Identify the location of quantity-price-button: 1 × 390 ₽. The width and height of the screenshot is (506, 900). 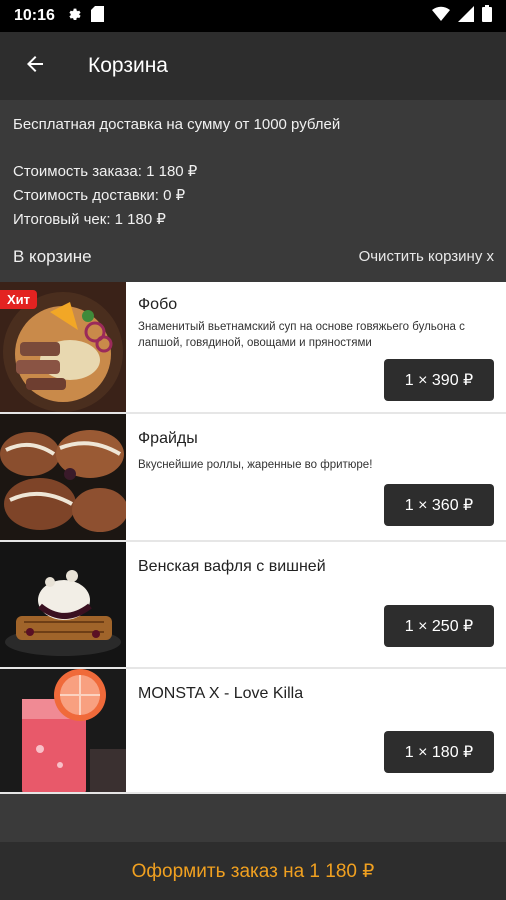
(439, 380).